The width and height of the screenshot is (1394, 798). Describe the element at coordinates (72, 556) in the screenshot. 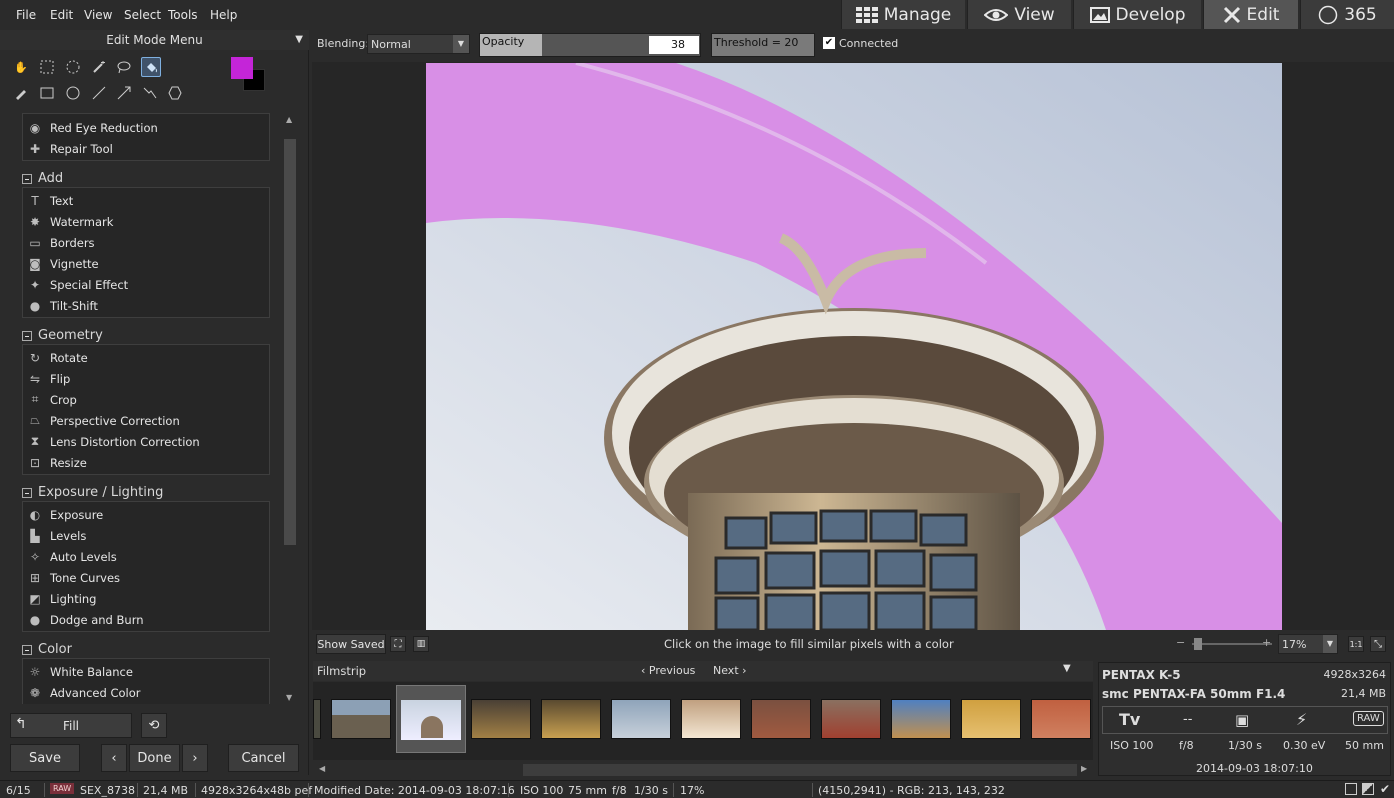

I see `tool-auto-levels: ✧ Auto Levels` at that location.